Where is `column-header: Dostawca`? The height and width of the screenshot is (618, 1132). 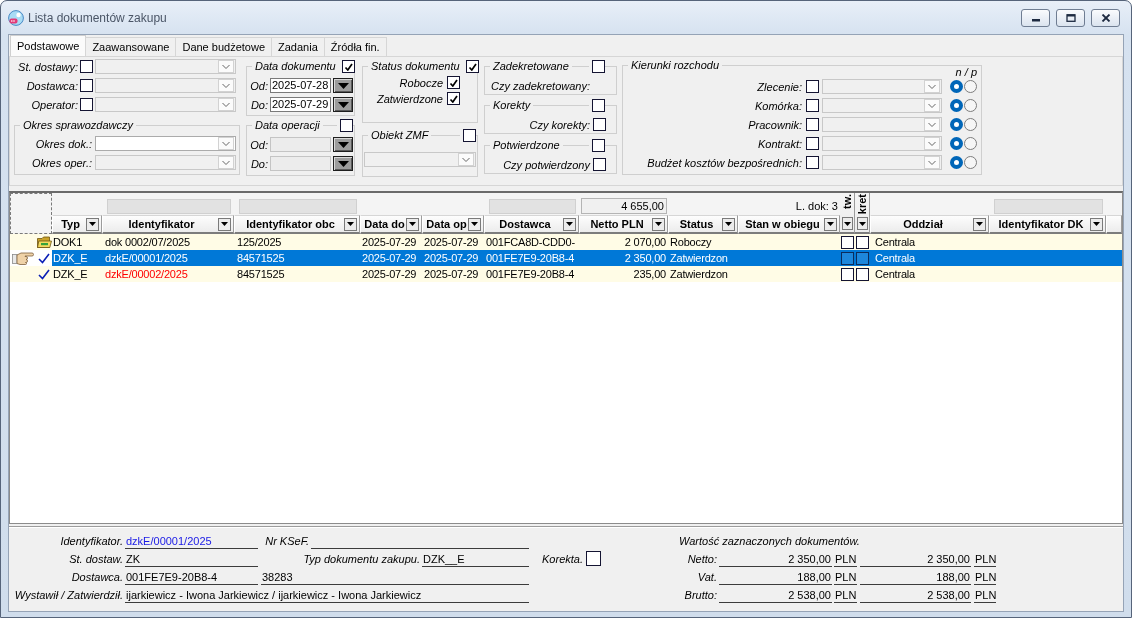
column-header: Dostawca is located at coordinates (531, 224).